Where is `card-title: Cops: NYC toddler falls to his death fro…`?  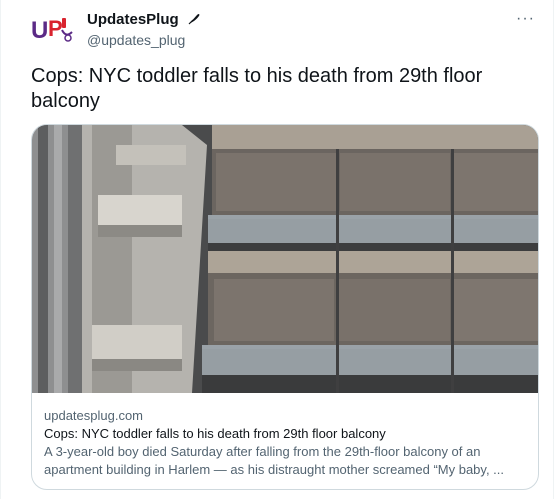 card-title: Cops: NYC toddler falls to his death fro… is located at coordinates (215, 433).